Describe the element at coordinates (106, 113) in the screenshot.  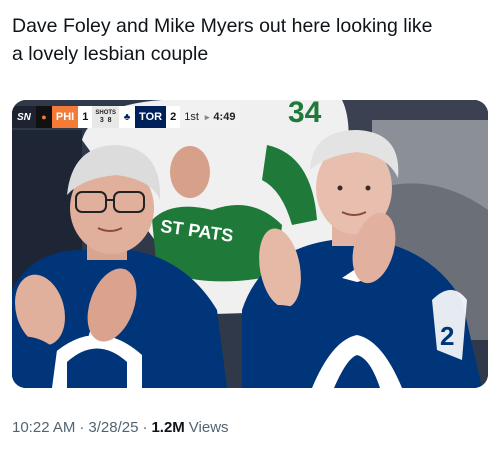
I see `shots-label: SHOTS` at that location.